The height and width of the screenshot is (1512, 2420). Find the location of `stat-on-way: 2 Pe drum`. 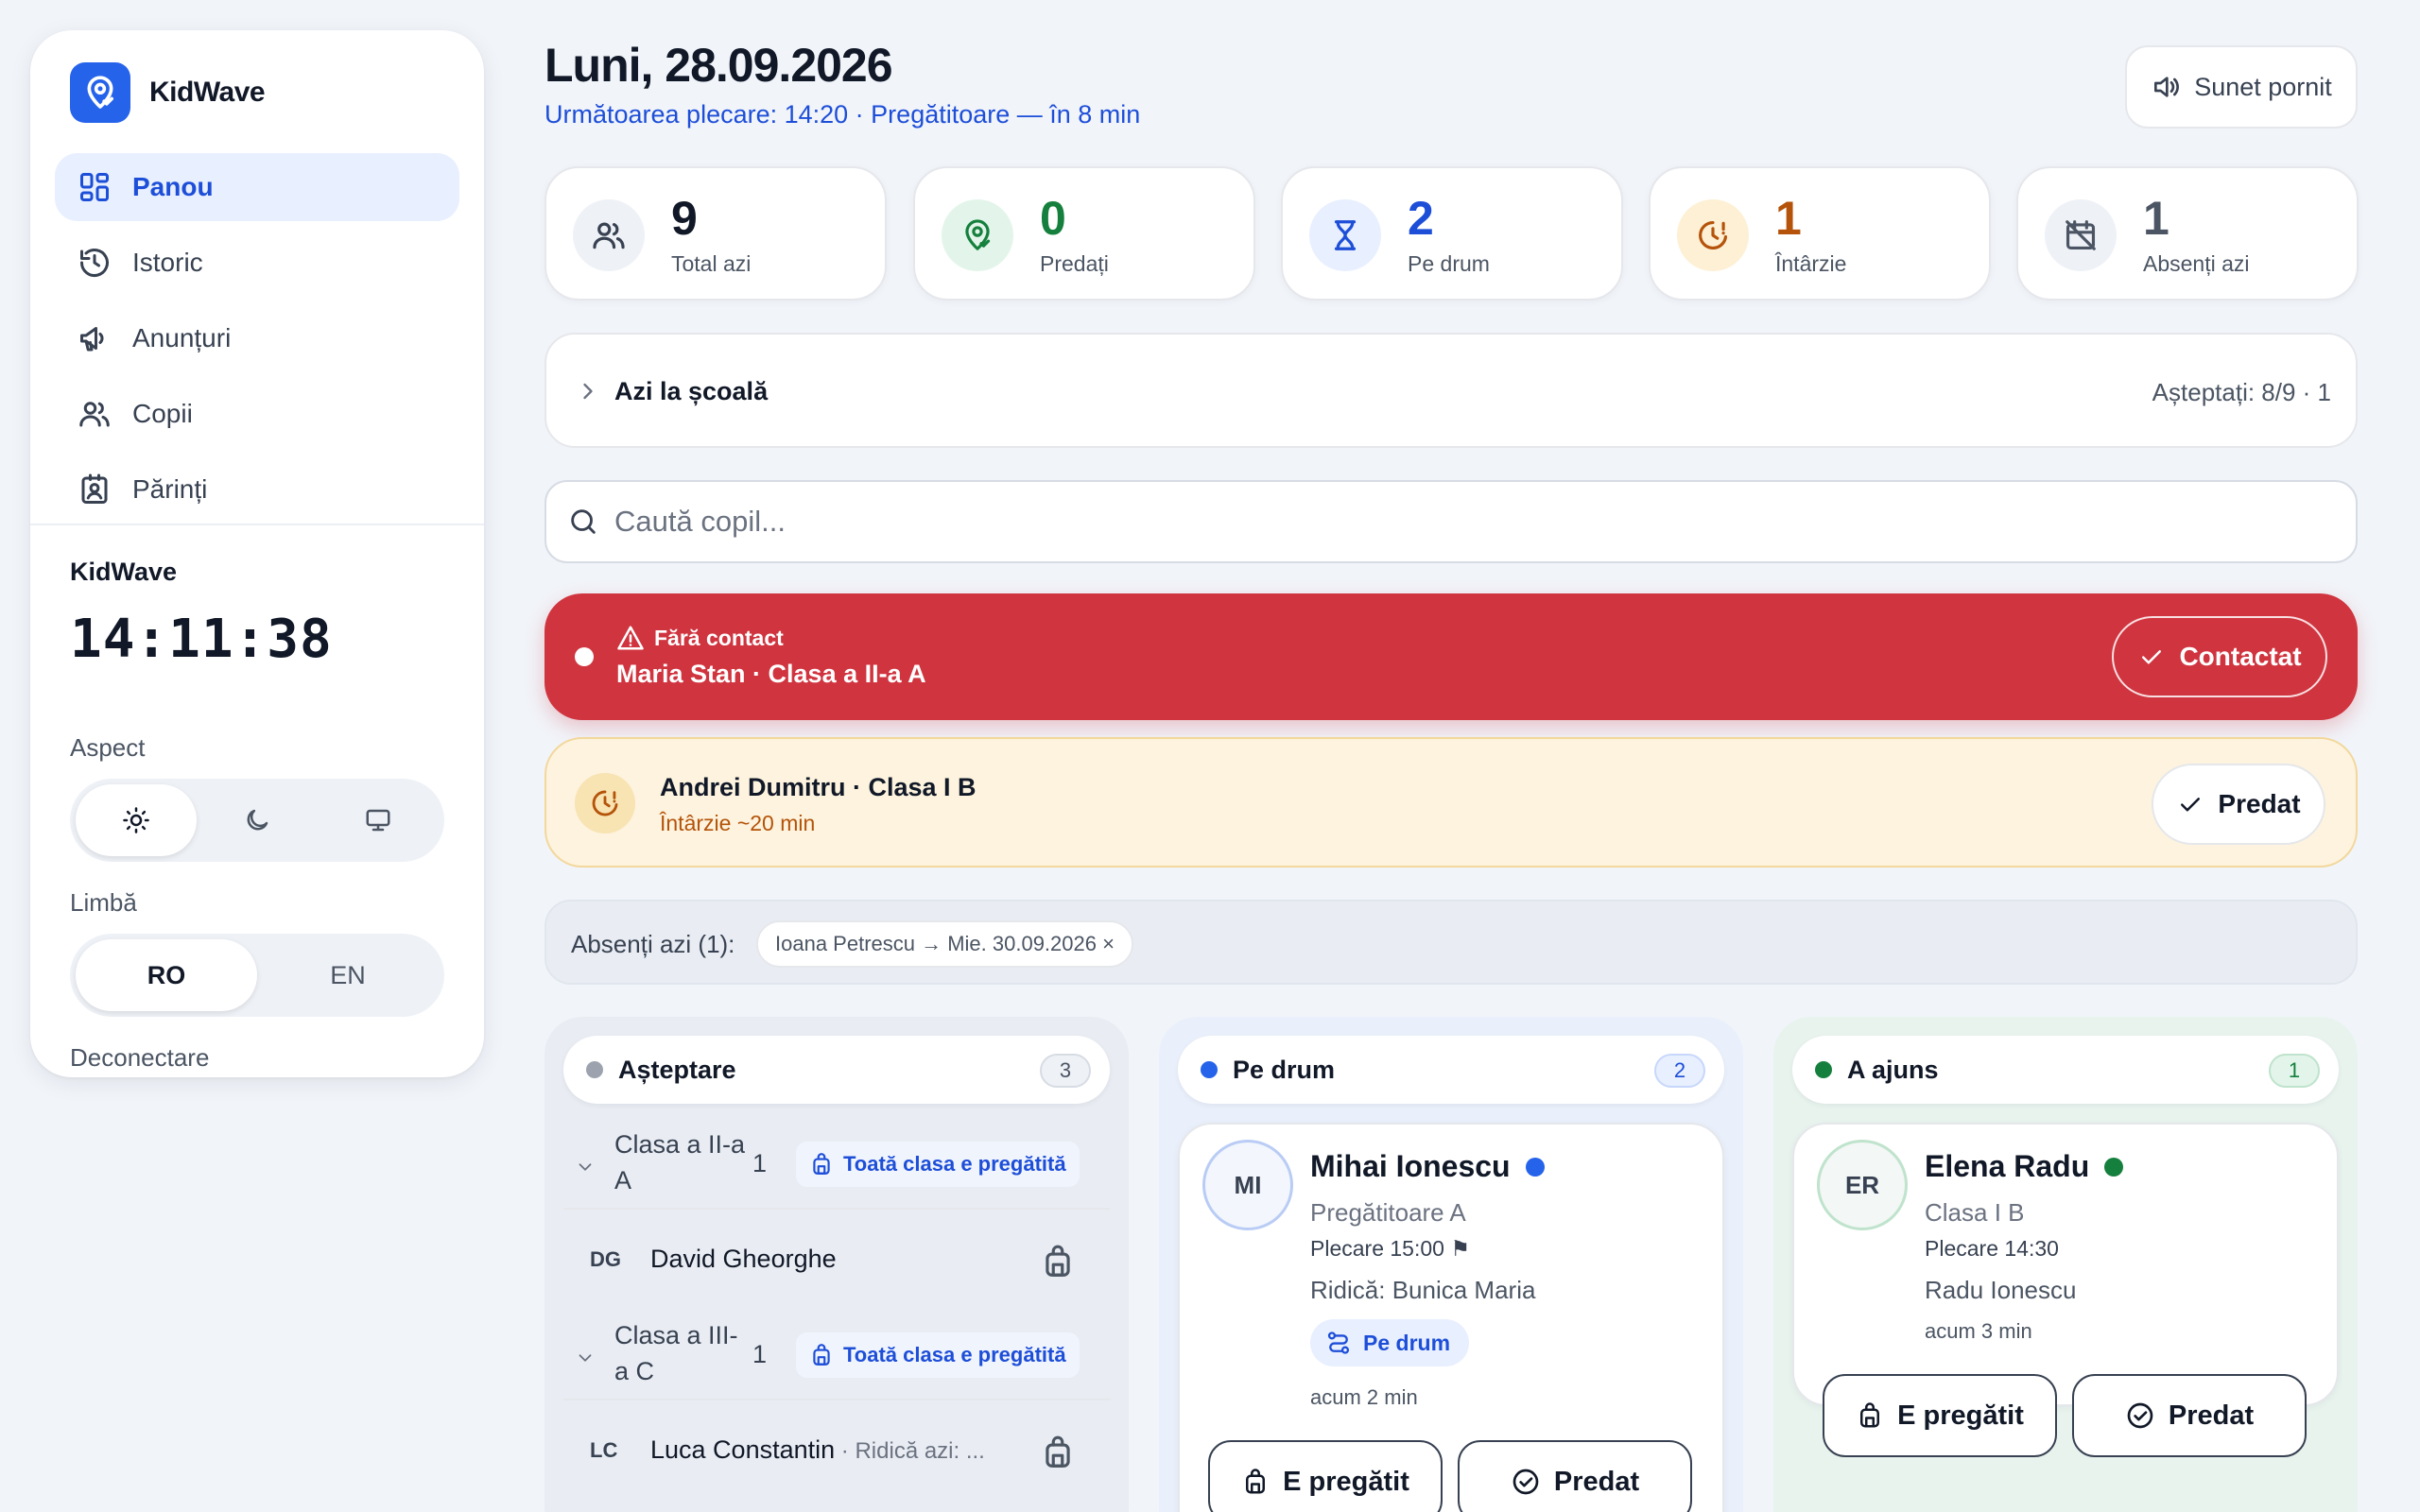

stat-on-way: 2 Pe drum is located at coordinates (1452, 233).